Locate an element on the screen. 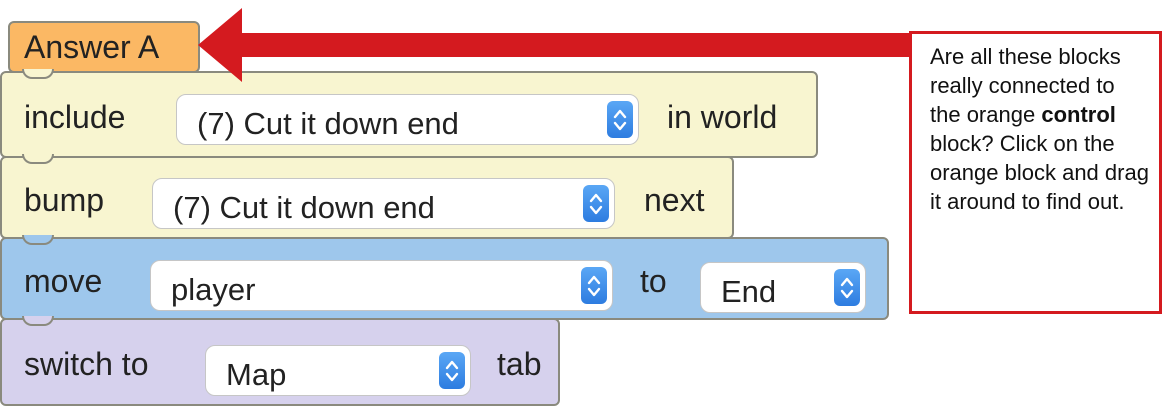 The image size is (1164, 407). switch-tab-dropdown: Map is located at coordinates (338, 370).